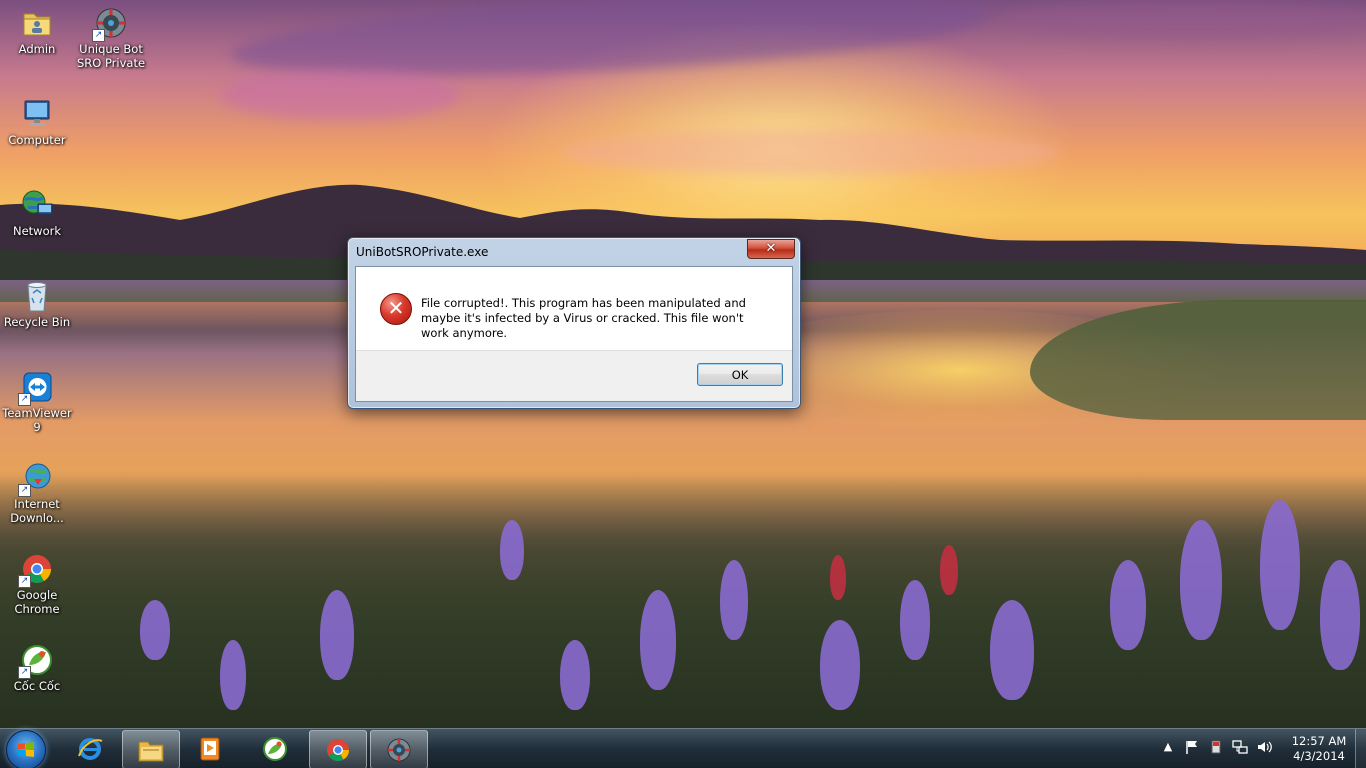  Describe the element at coordinates (37, 231) in the screenshot. I see `desktop-icon-label: Network` at that location.